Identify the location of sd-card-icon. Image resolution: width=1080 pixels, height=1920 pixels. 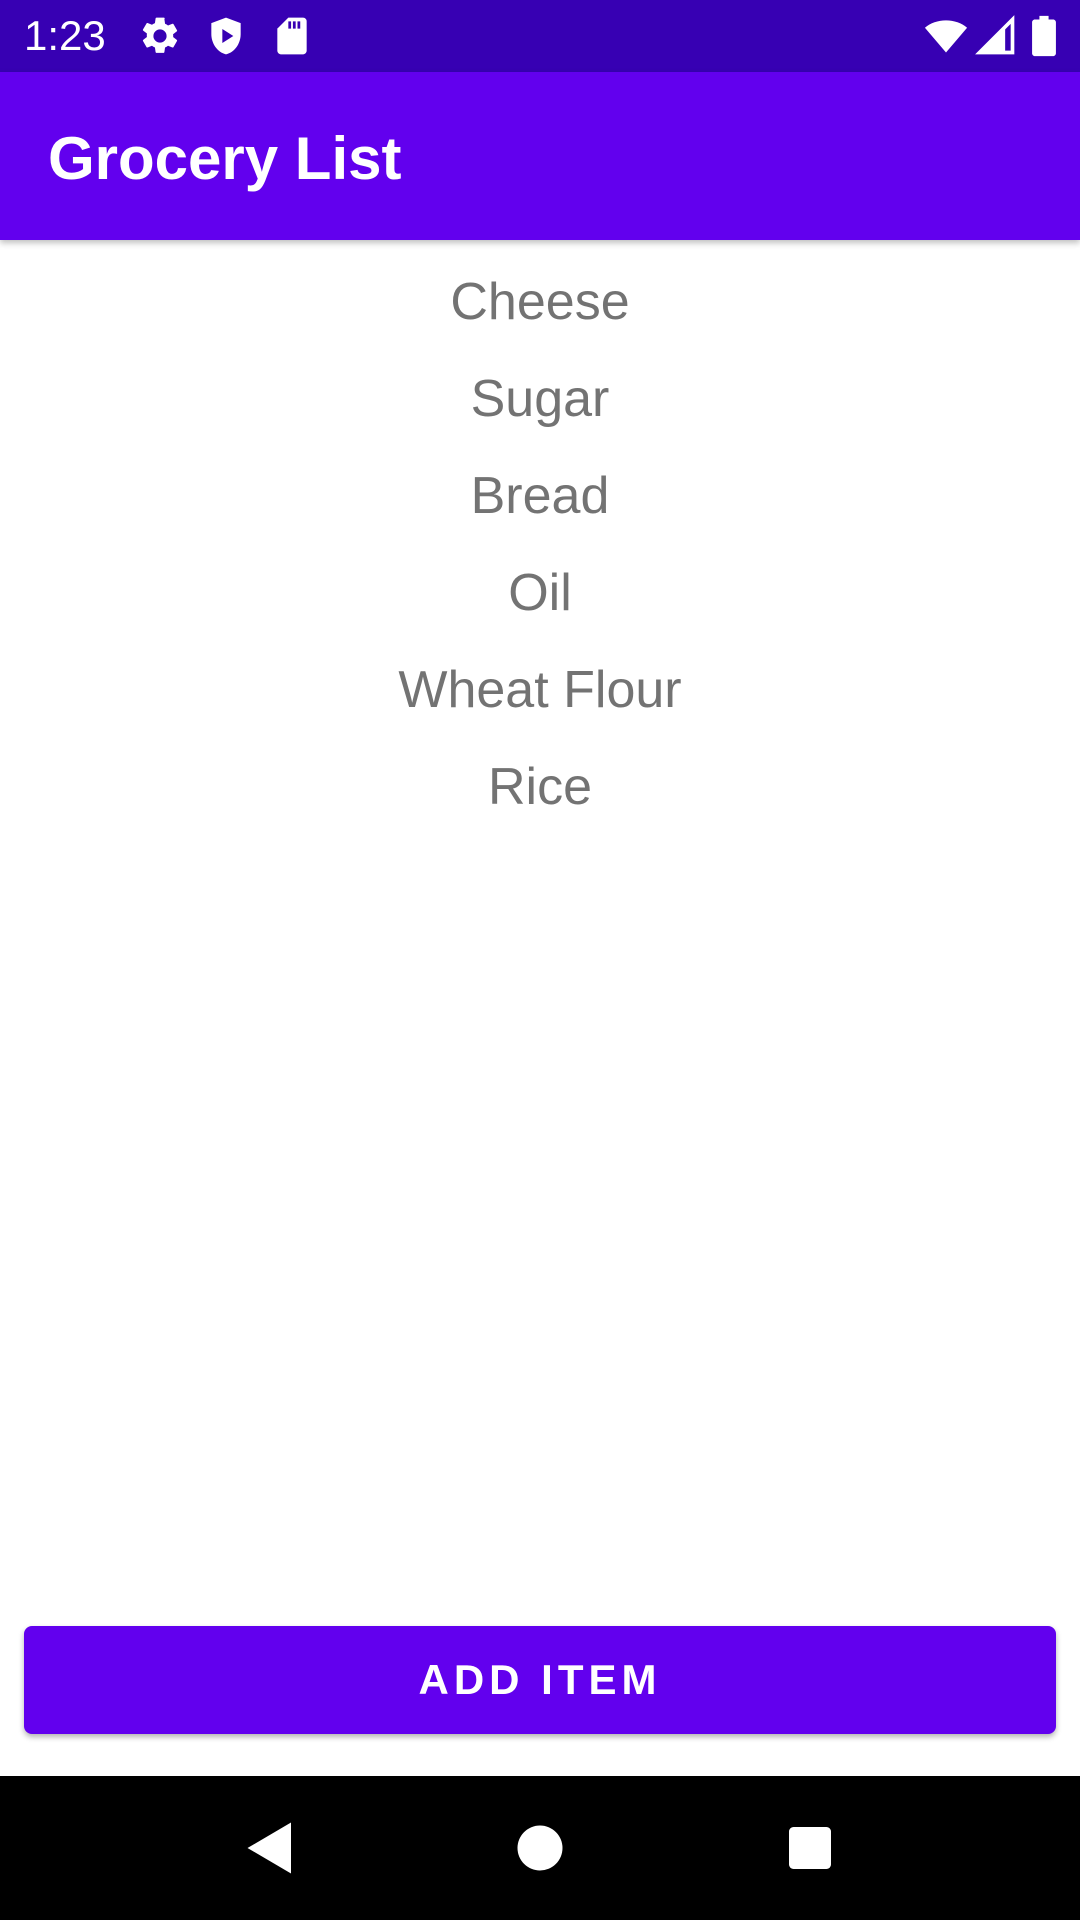
(292, 36).